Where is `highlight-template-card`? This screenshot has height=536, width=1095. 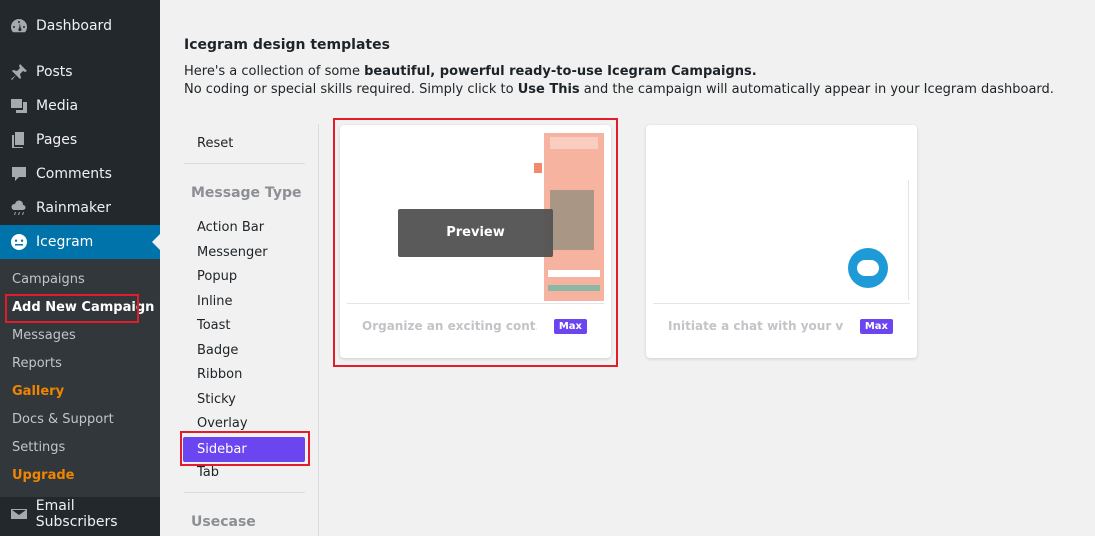
highlight-template-card is located at coordinates (475, 242).